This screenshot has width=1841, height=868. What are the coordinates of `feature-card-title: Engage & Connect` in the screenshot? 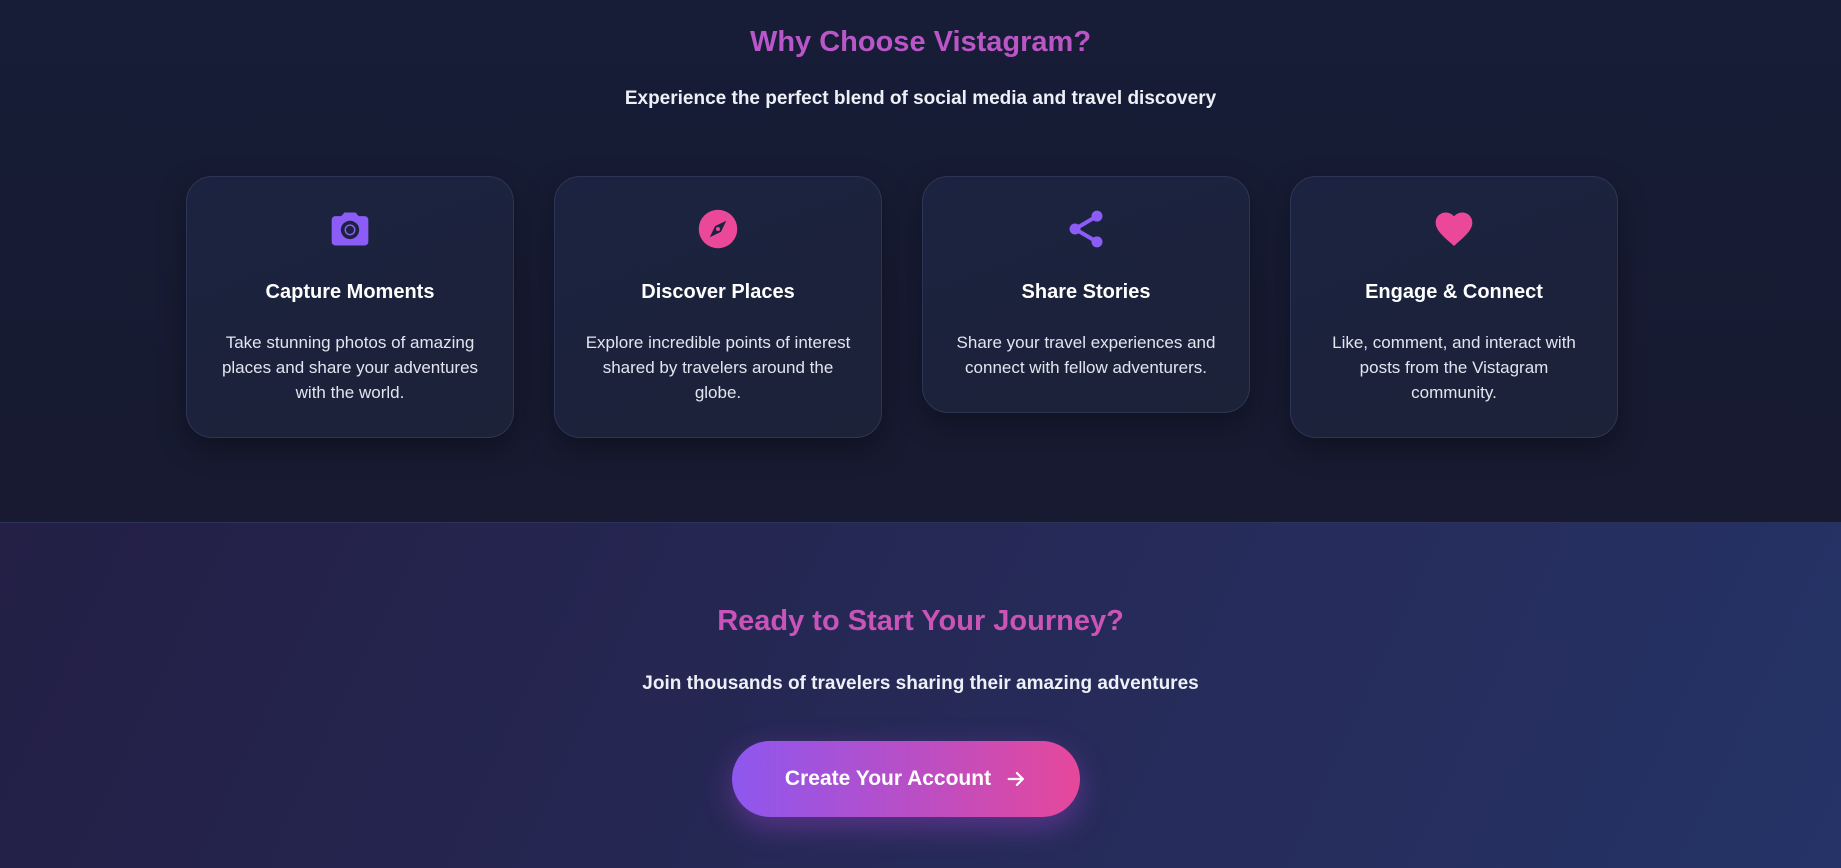 It's located at (1454, 292).